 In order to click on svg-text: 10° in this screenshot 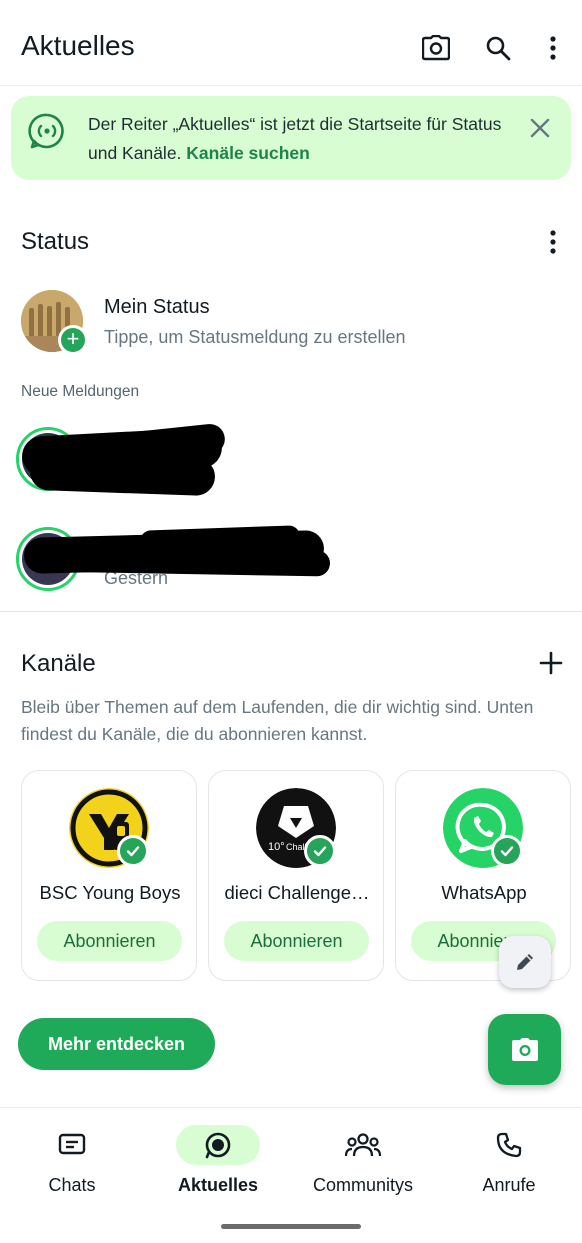, I will do `click(276, 847)`.